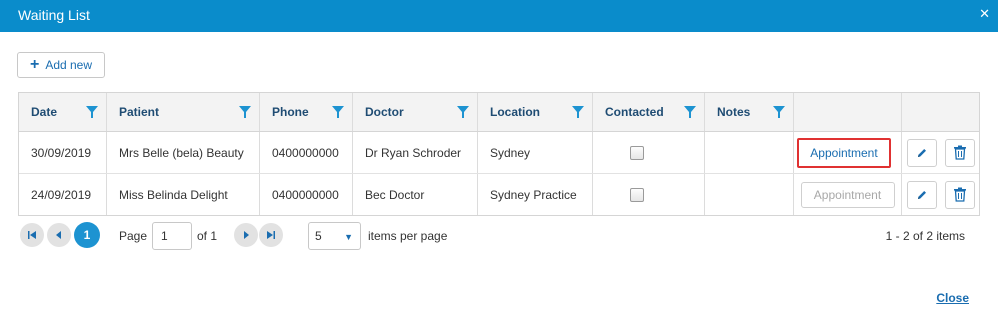 This screenshot has width=998, height=324. Describe the element at coordinates (415, 152) in the screenshot. I see `cell-doctor: Dr Ryan Schroder` at that location.